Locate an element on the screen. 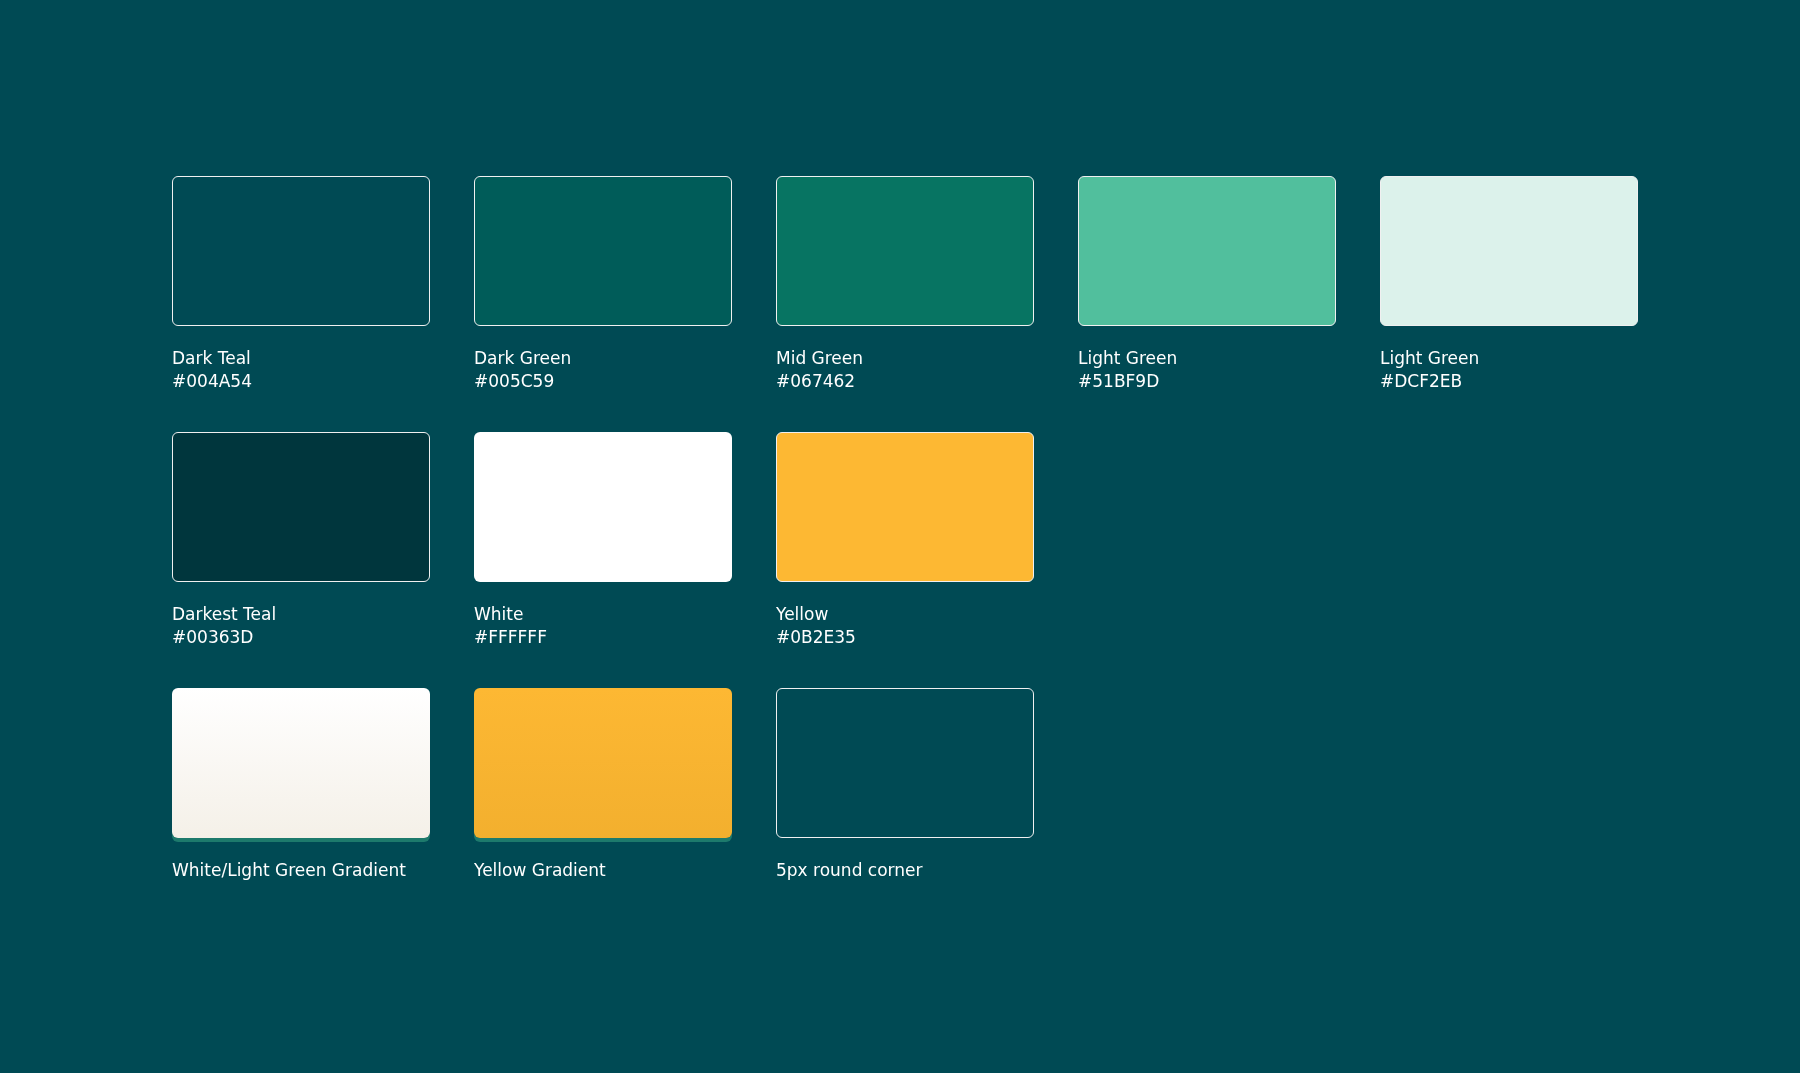 This screenshot has width=1800, height=1073. color-name: Yellow is located at coordinates (802, 614).